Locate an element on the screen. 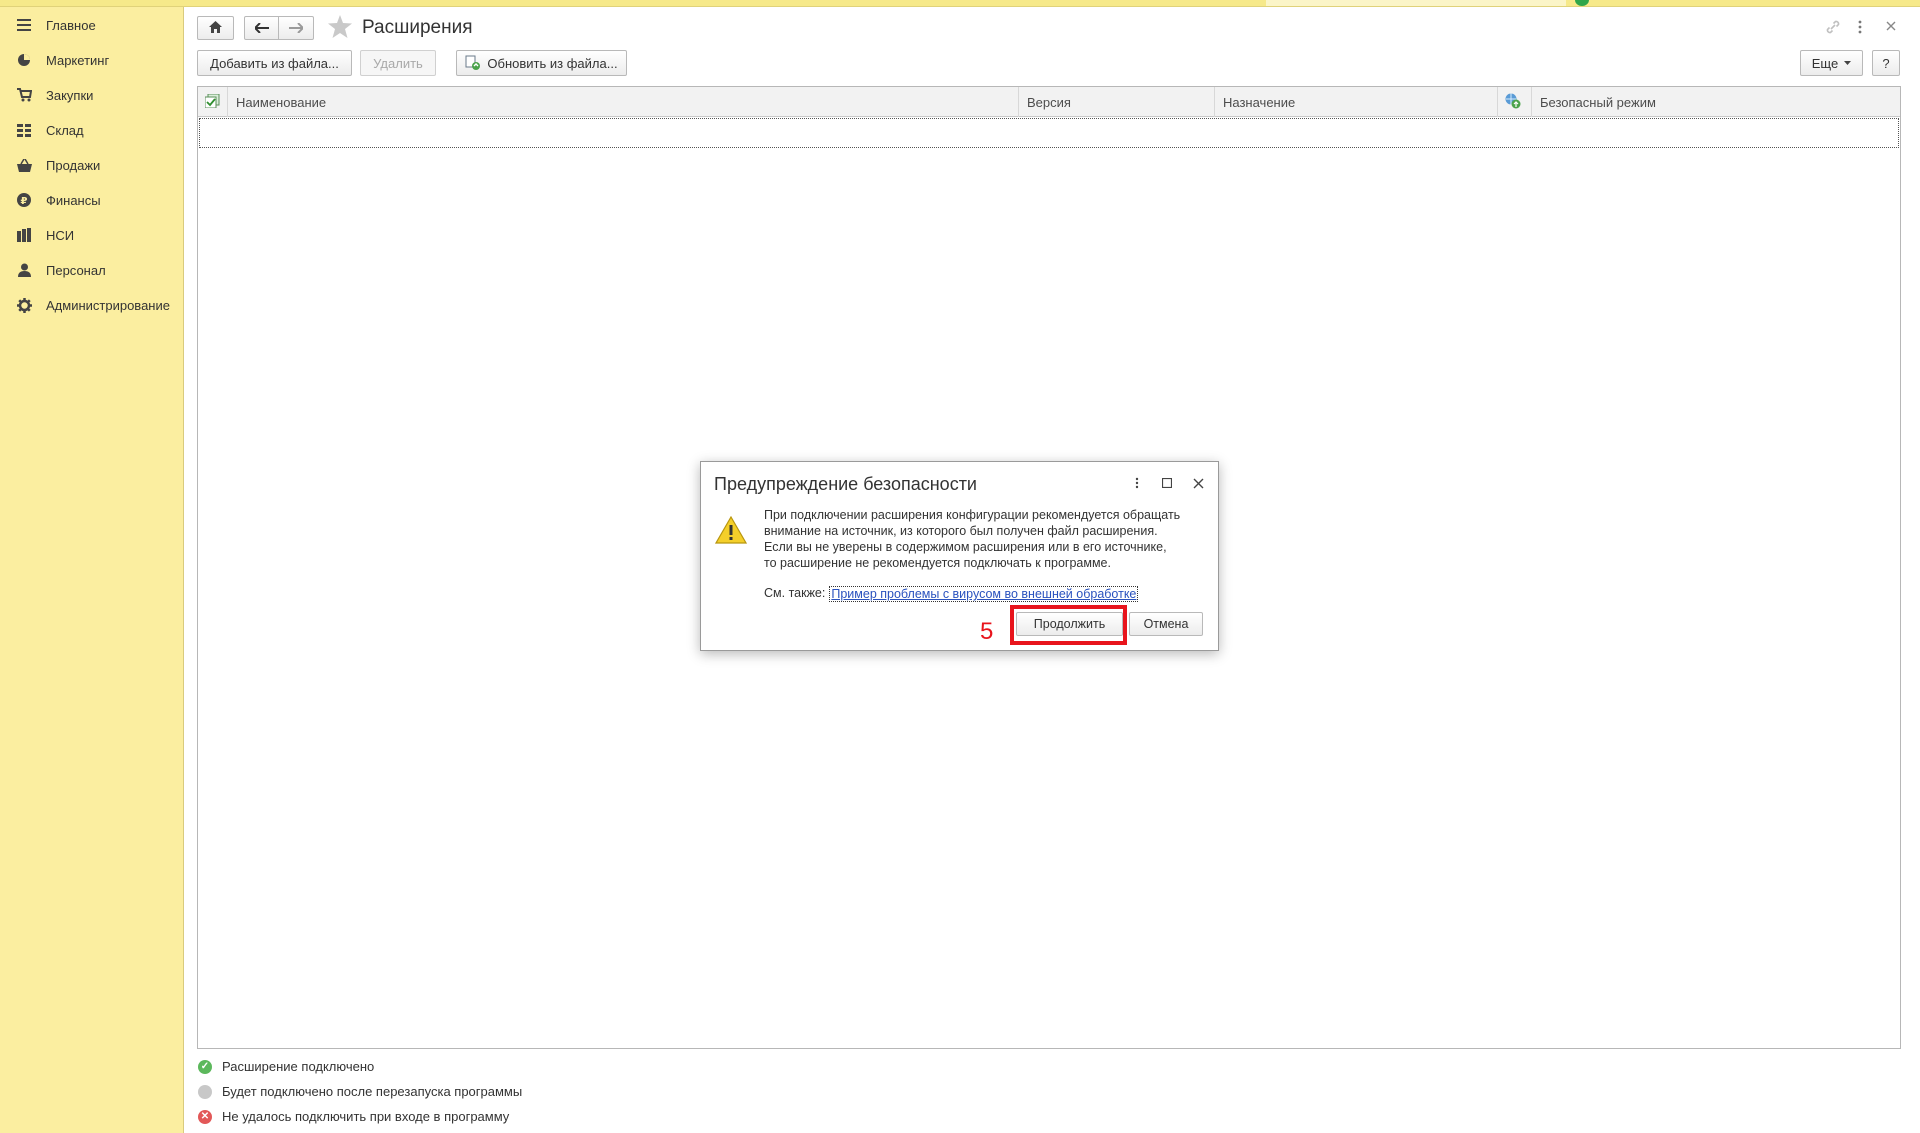  sidebar-item-purchases: Закупки is located at coordinates (91, 95).